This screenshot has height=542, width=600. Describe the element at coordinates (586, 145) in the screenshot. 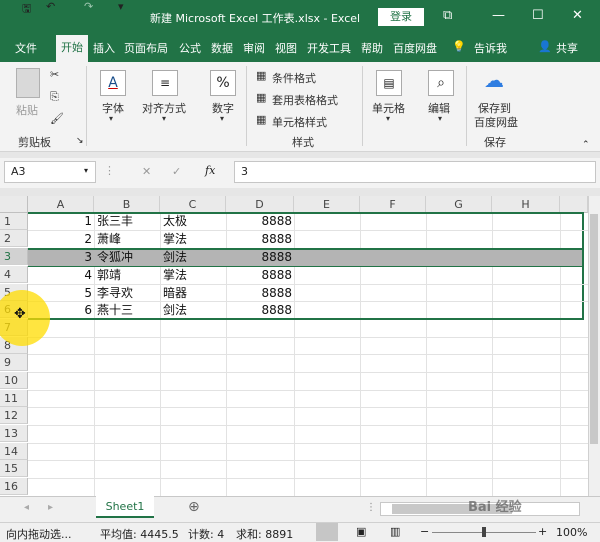

I see `collapse-ribbon-icon: ⌃` at that location.